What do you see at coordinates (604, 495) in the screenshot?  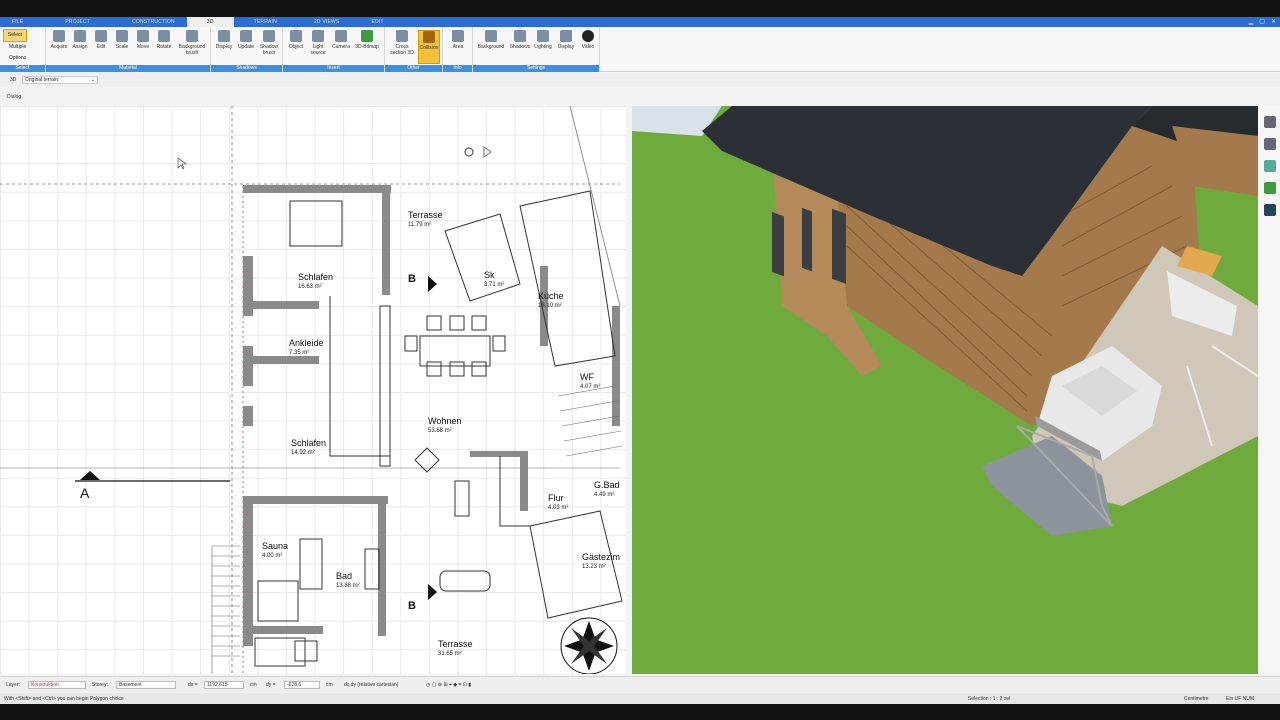 I see `room-area: 4.49 m²` at bounding box center [604, 495].